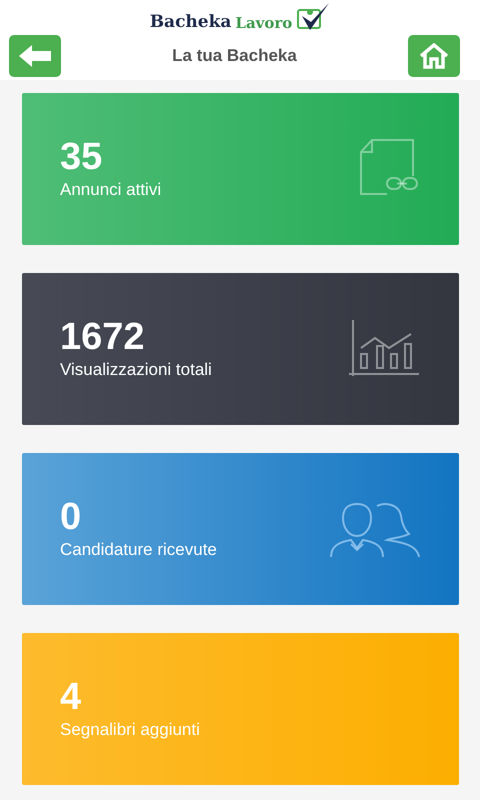  I want to click on stat-value: 4, so click(71, 697).